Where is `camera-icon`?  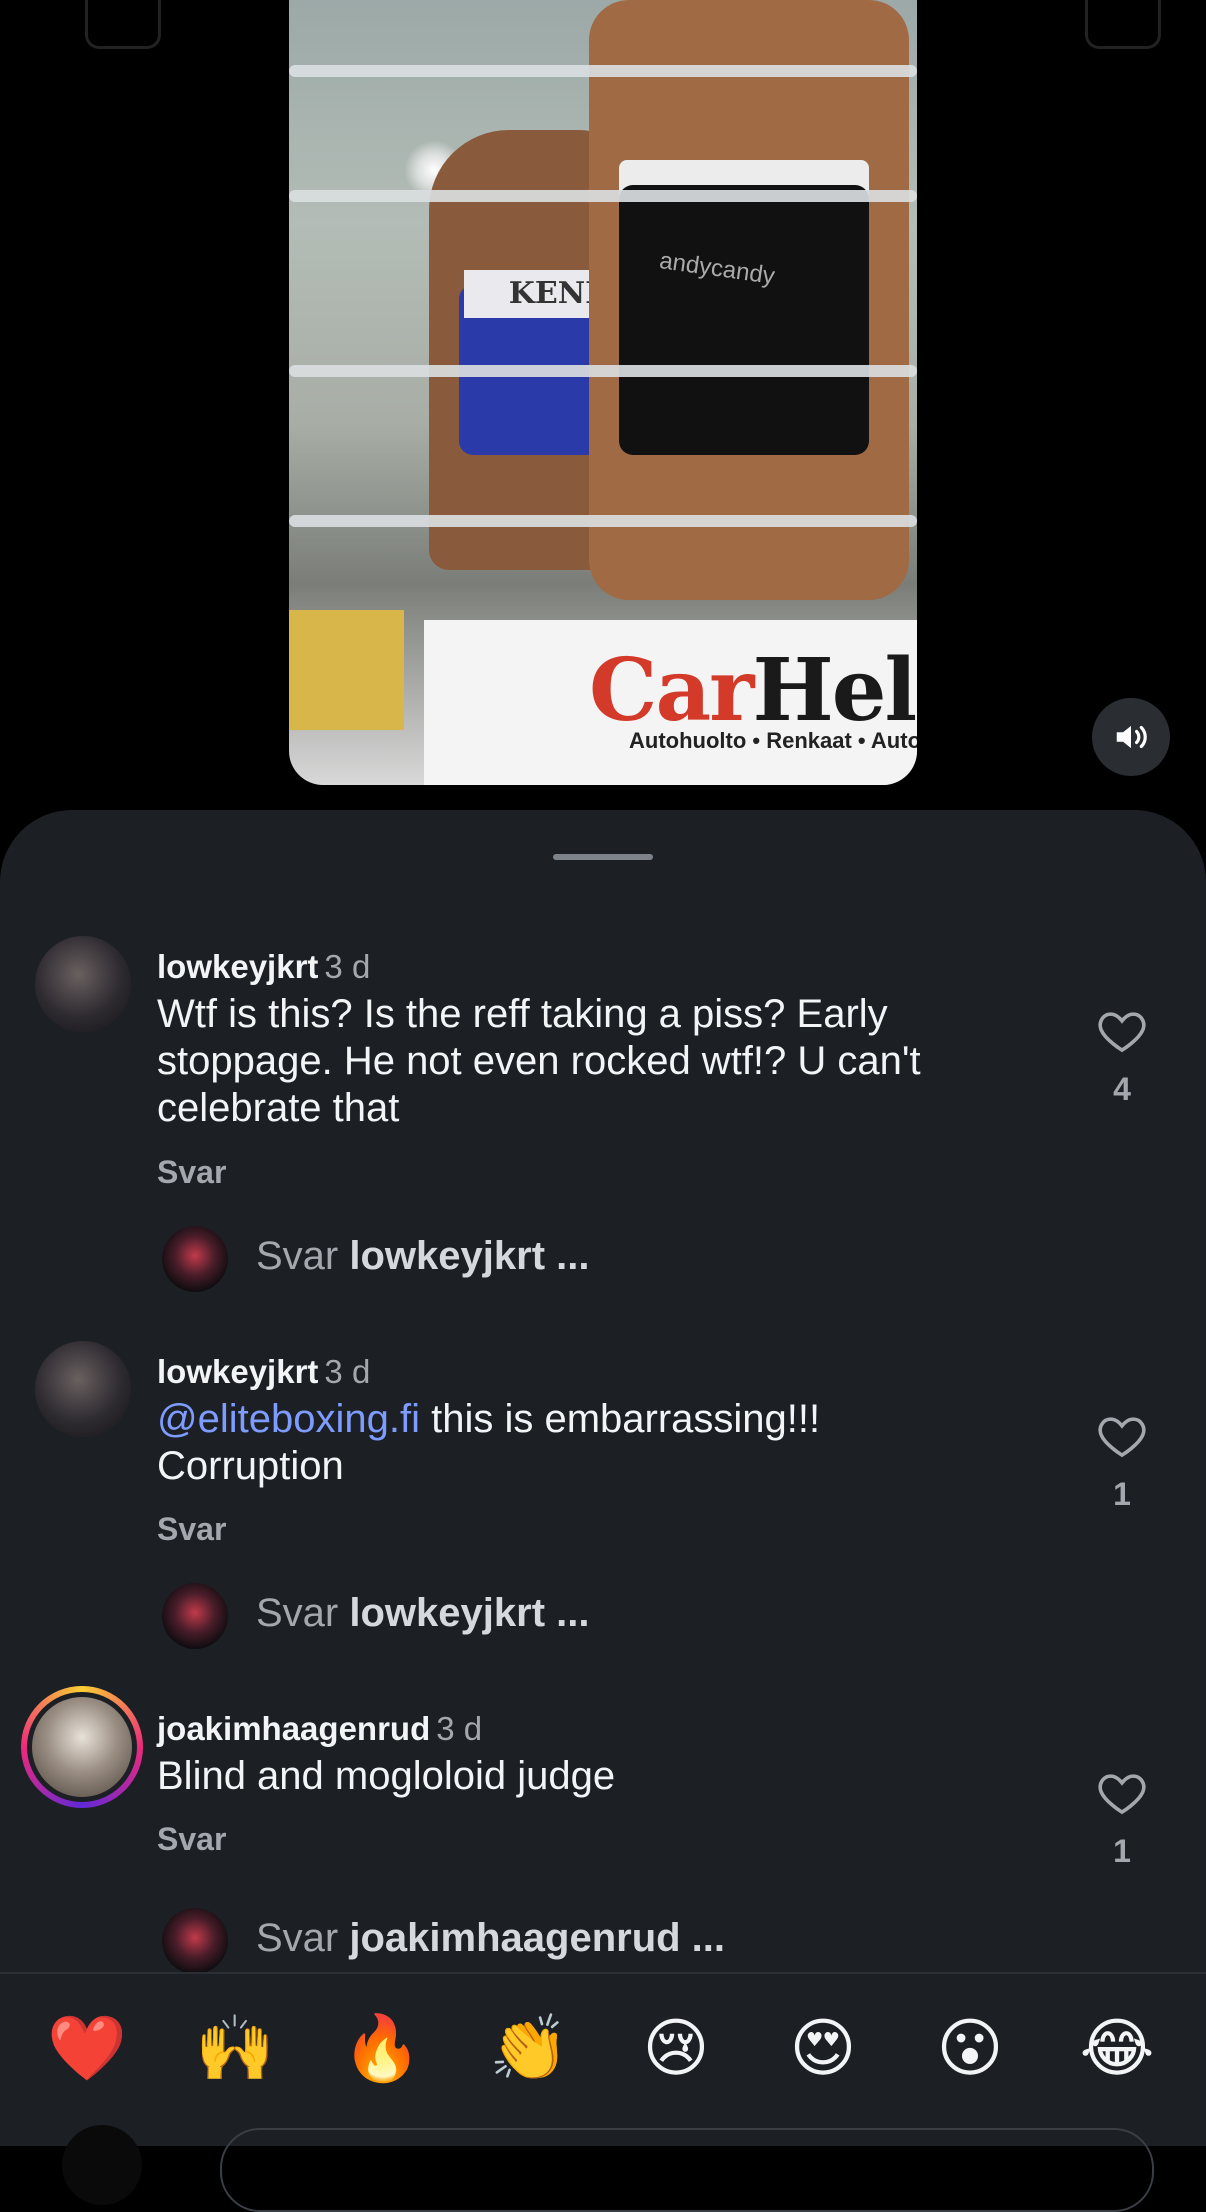 camera-icon is located at coordinates (1123, 24).